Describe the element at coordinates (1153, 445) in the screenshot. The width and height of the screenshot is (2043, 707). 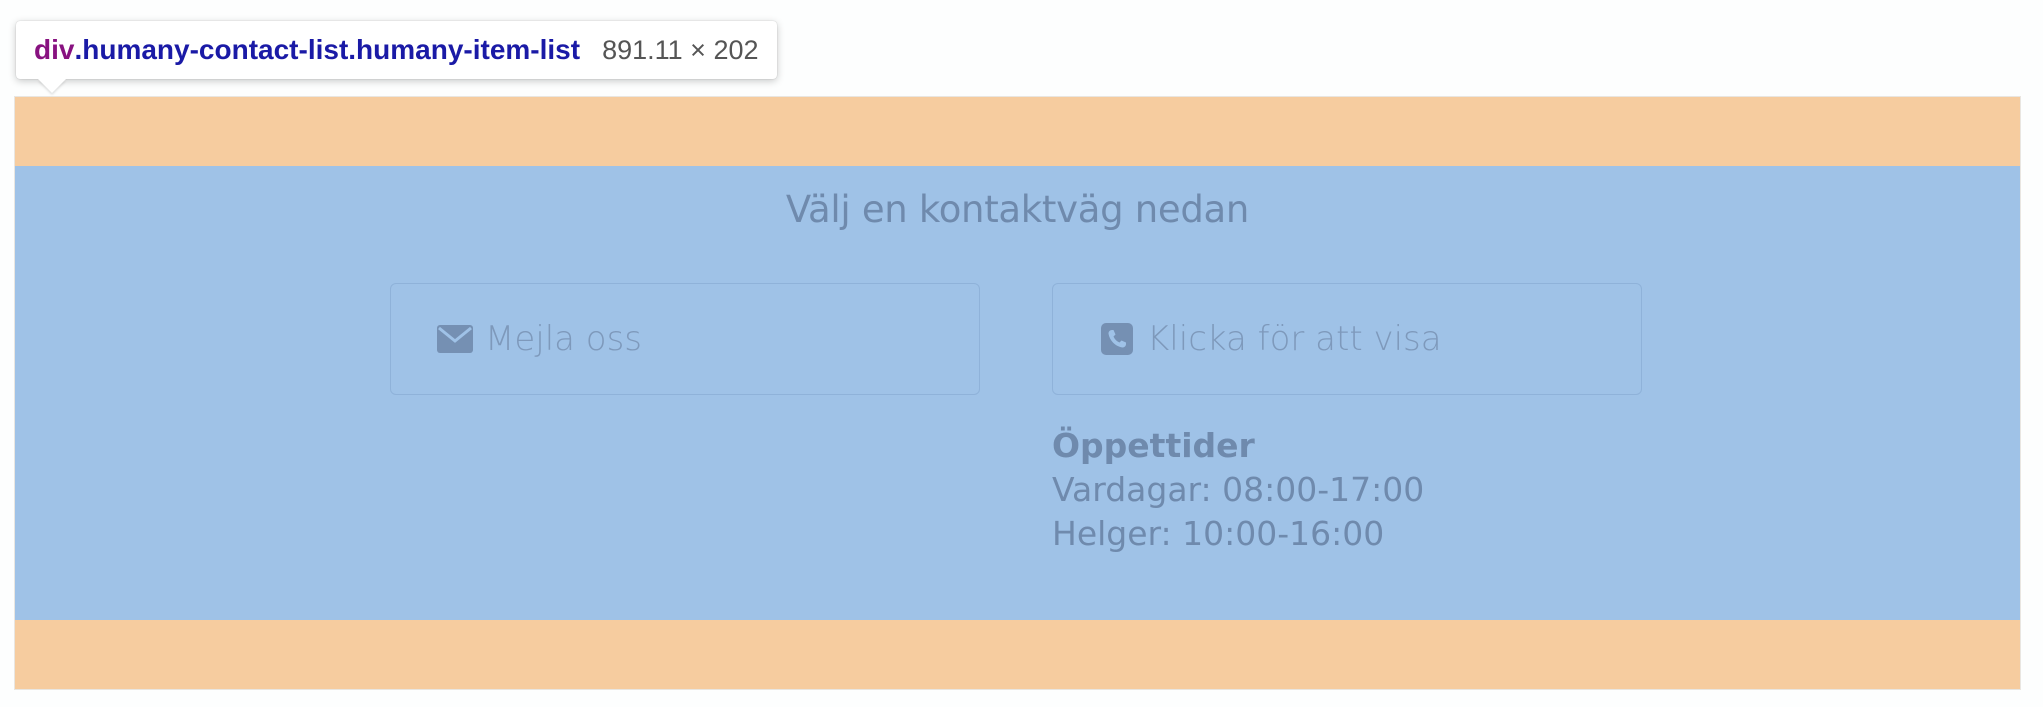
I see `opening-hours-title: Öppettider` at that location.